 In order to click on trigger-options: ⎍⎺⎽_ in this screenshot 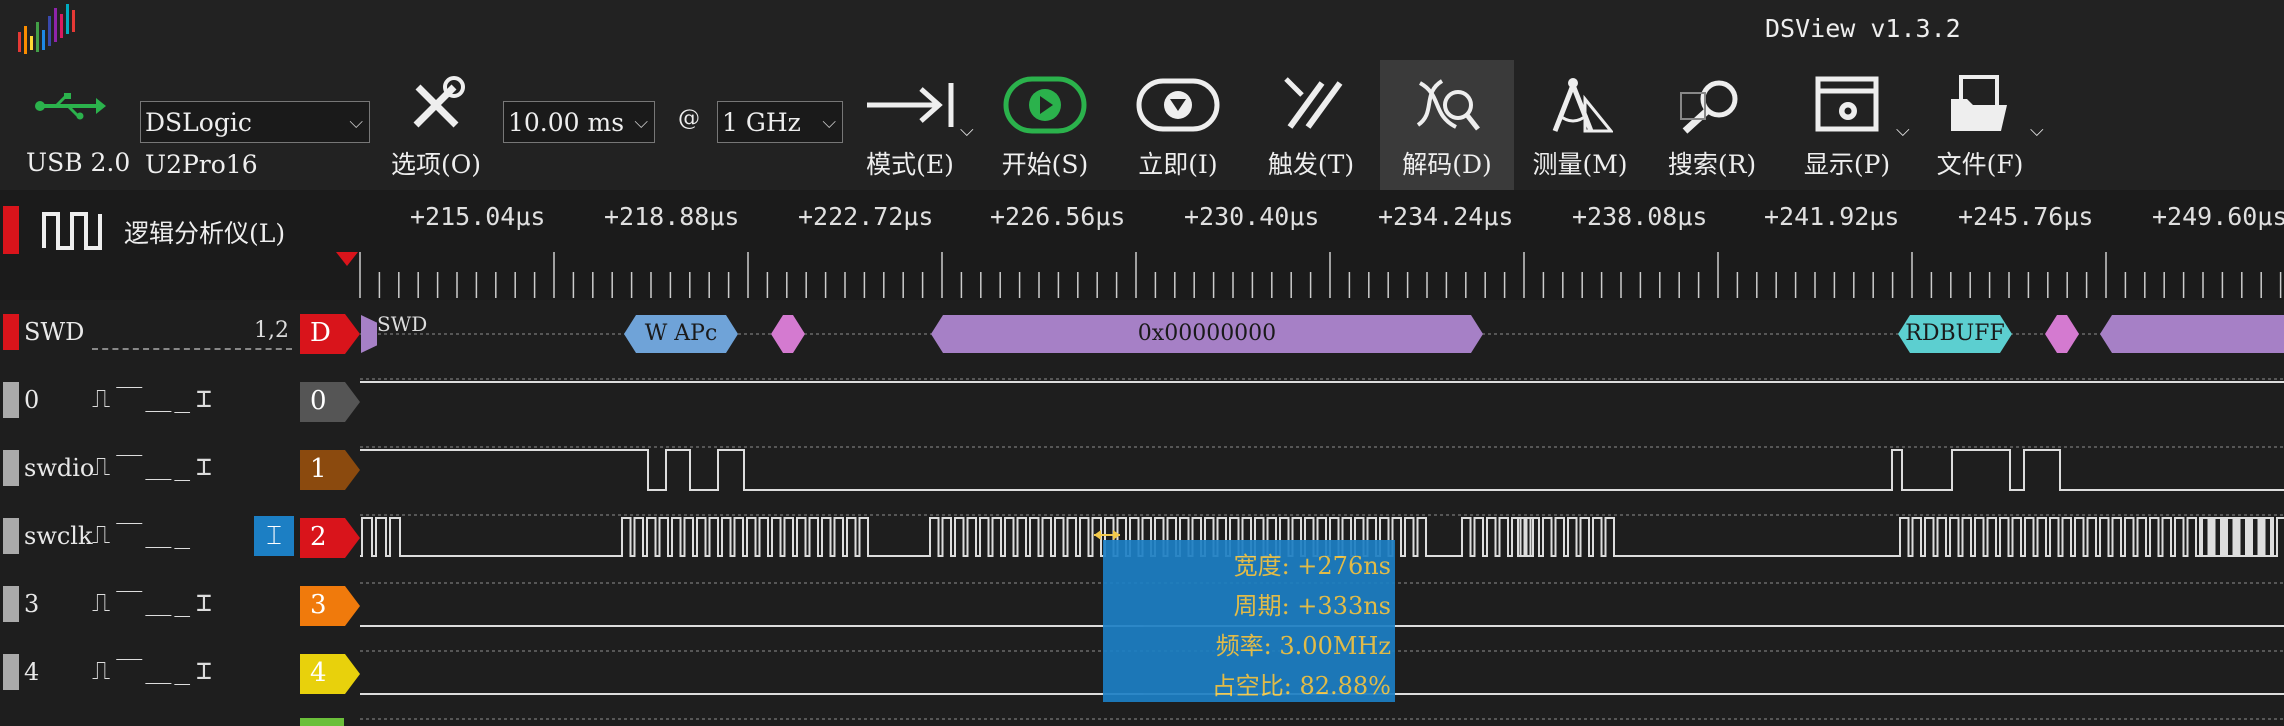, I will do `click(144, 535)`.